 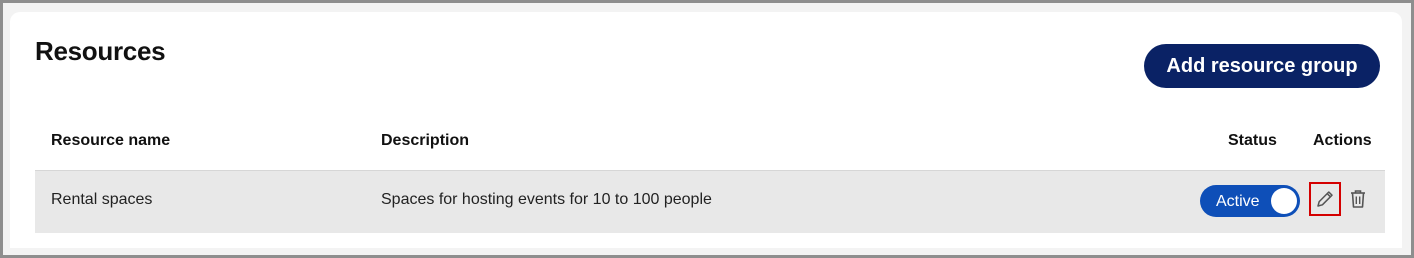 I want to click on status-toggle-label: Active, so click(x=1238, y=201).